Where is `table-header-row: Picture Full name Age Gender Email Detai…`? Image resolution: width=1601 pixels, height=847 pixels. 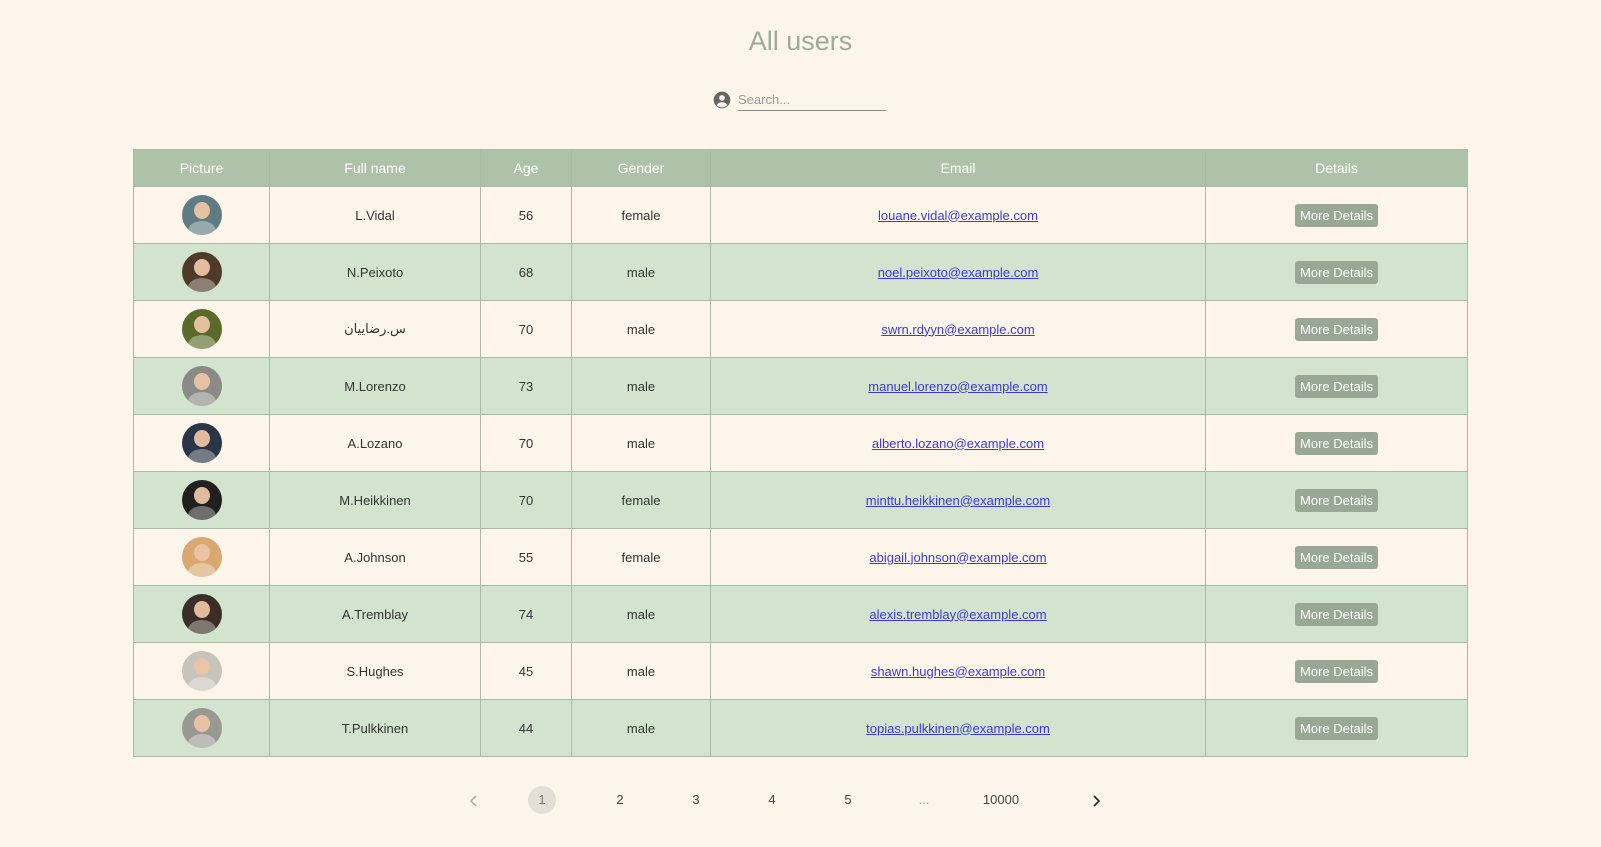
table-header-row: Picture Full name Age Gender Email Detai… is located at coordinates (800, 168).